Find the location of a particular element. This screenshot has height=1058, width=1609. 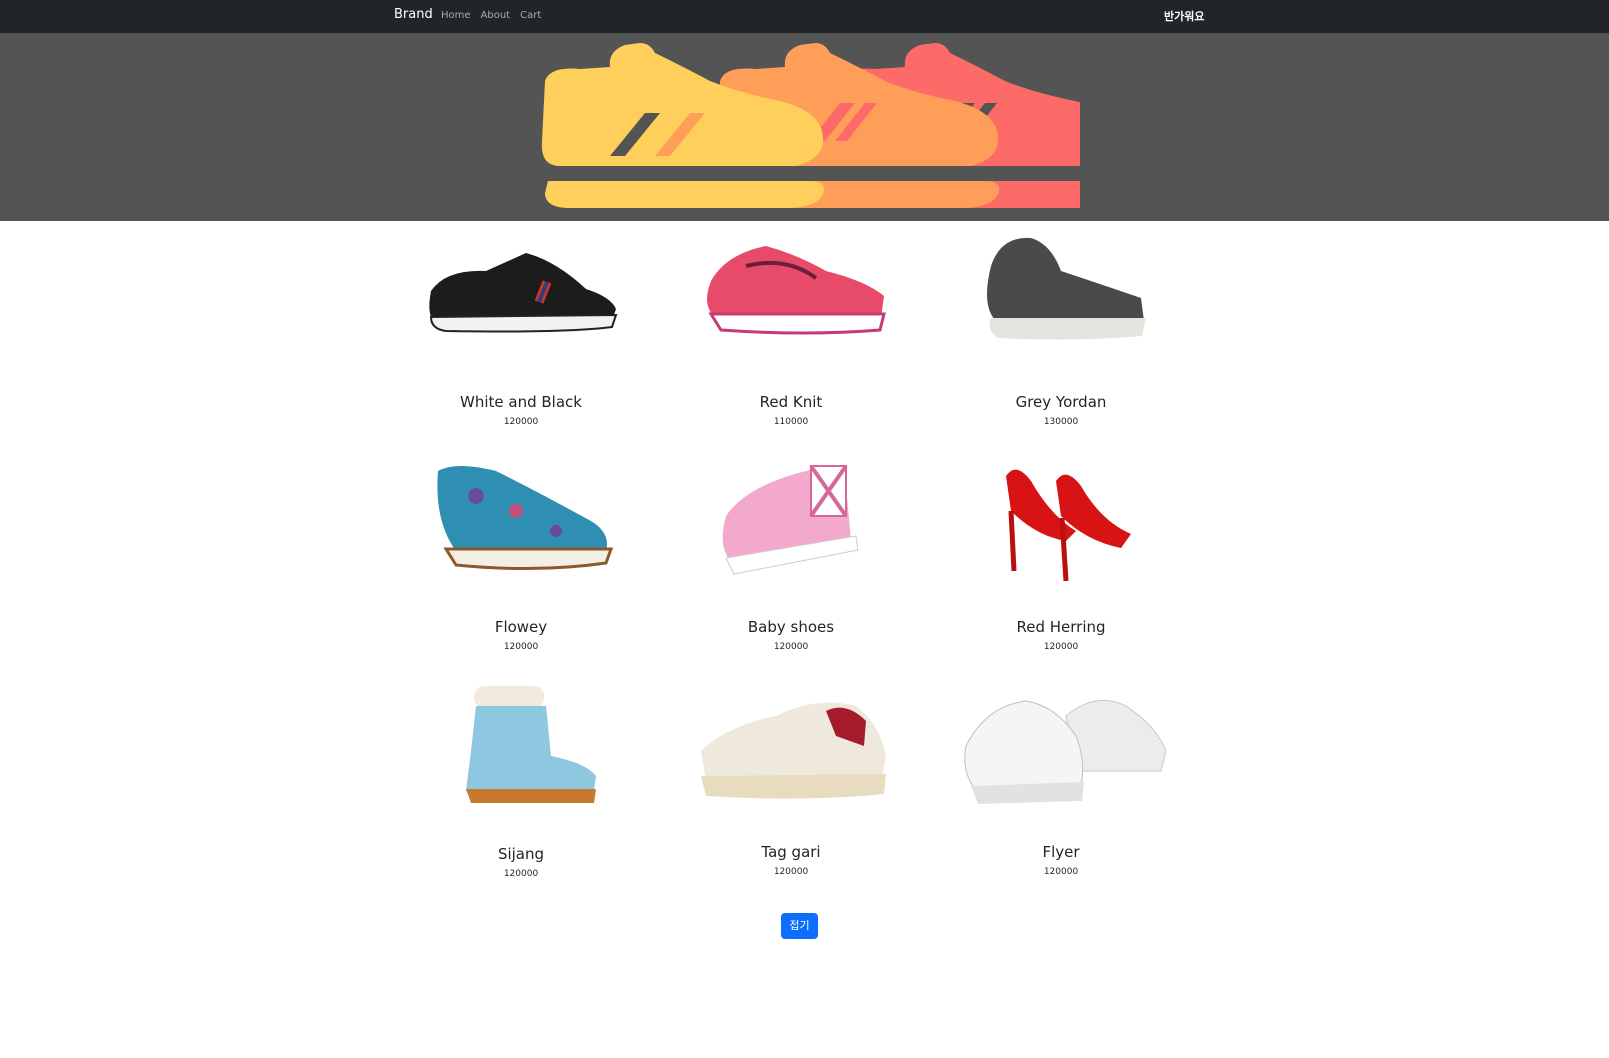

nav-about-link: About is located at coordinates (496, 15).